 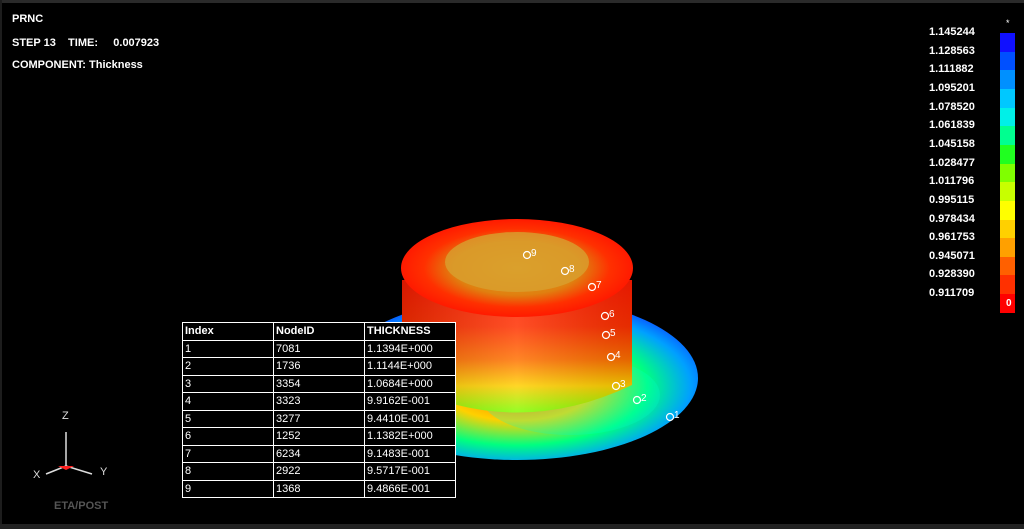 I want to click on colorbar-level-label: 1.011796, so click(x=952, y=181).